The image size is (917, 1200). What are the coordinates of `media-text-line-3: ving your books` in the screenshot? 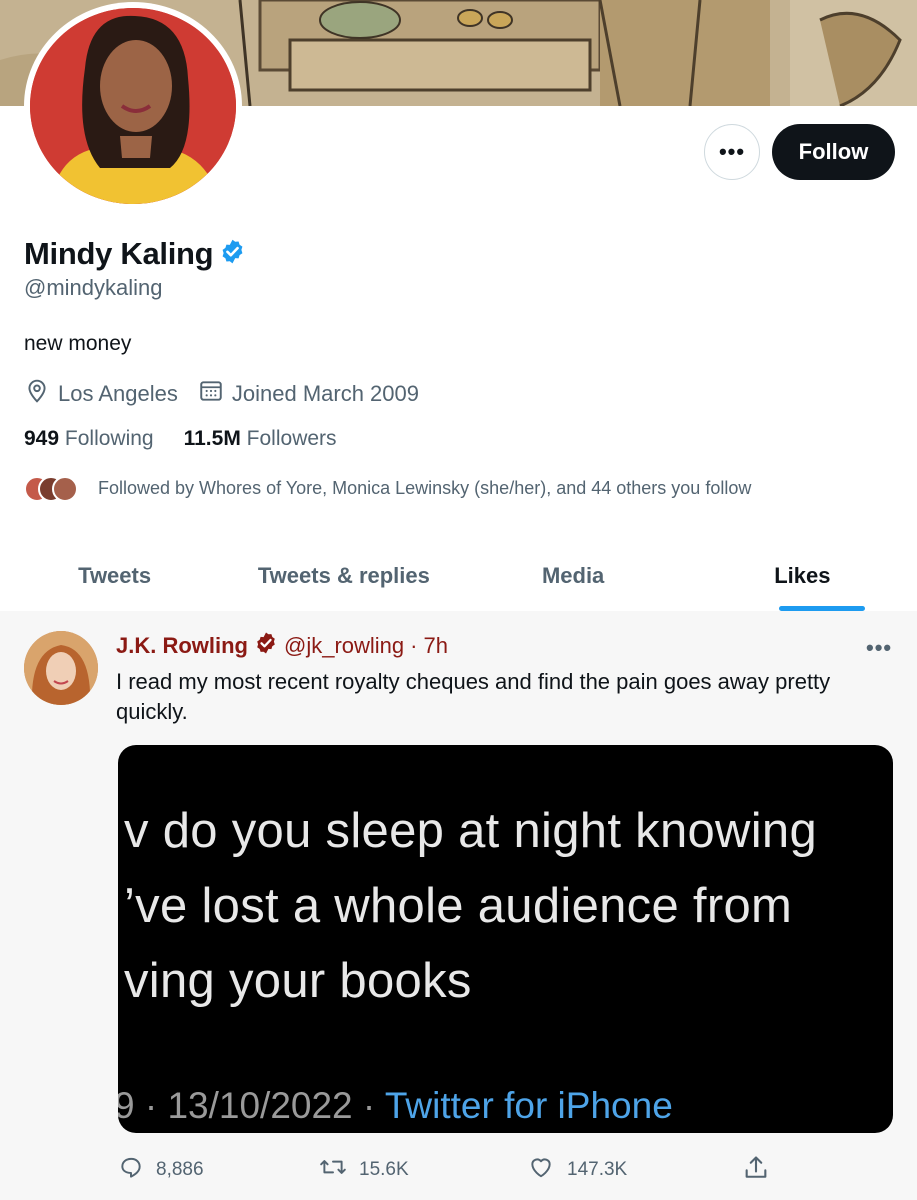 It's located at (298, 981).